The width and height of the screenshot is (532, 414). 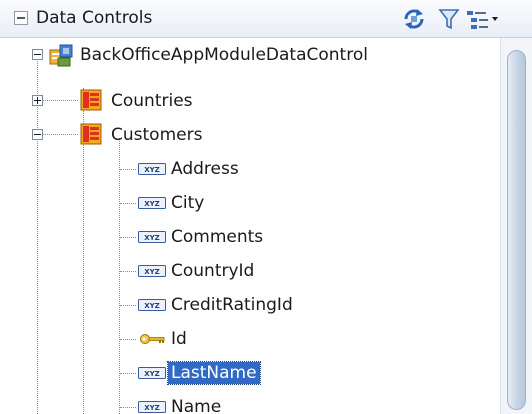 I want to click on tree-node-label: BackOfficeAppModuleDataControl, so click(x=224, y=55).